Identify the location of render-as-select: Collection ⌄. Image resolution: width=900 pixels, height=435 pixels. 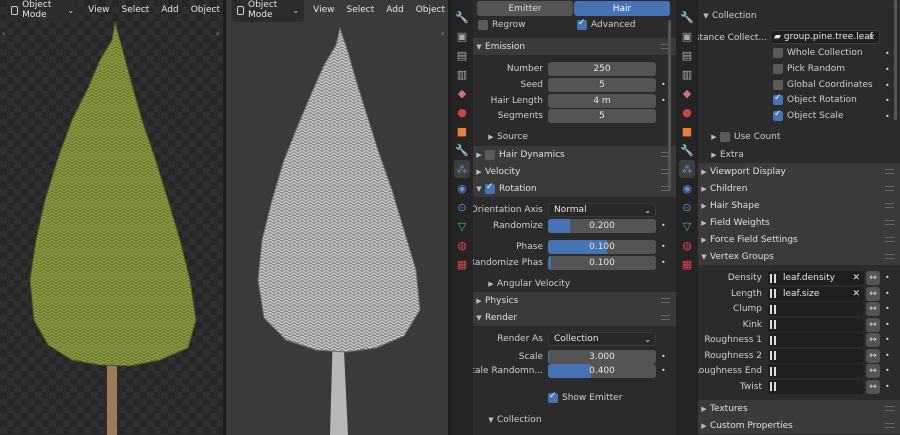
(602, 339).